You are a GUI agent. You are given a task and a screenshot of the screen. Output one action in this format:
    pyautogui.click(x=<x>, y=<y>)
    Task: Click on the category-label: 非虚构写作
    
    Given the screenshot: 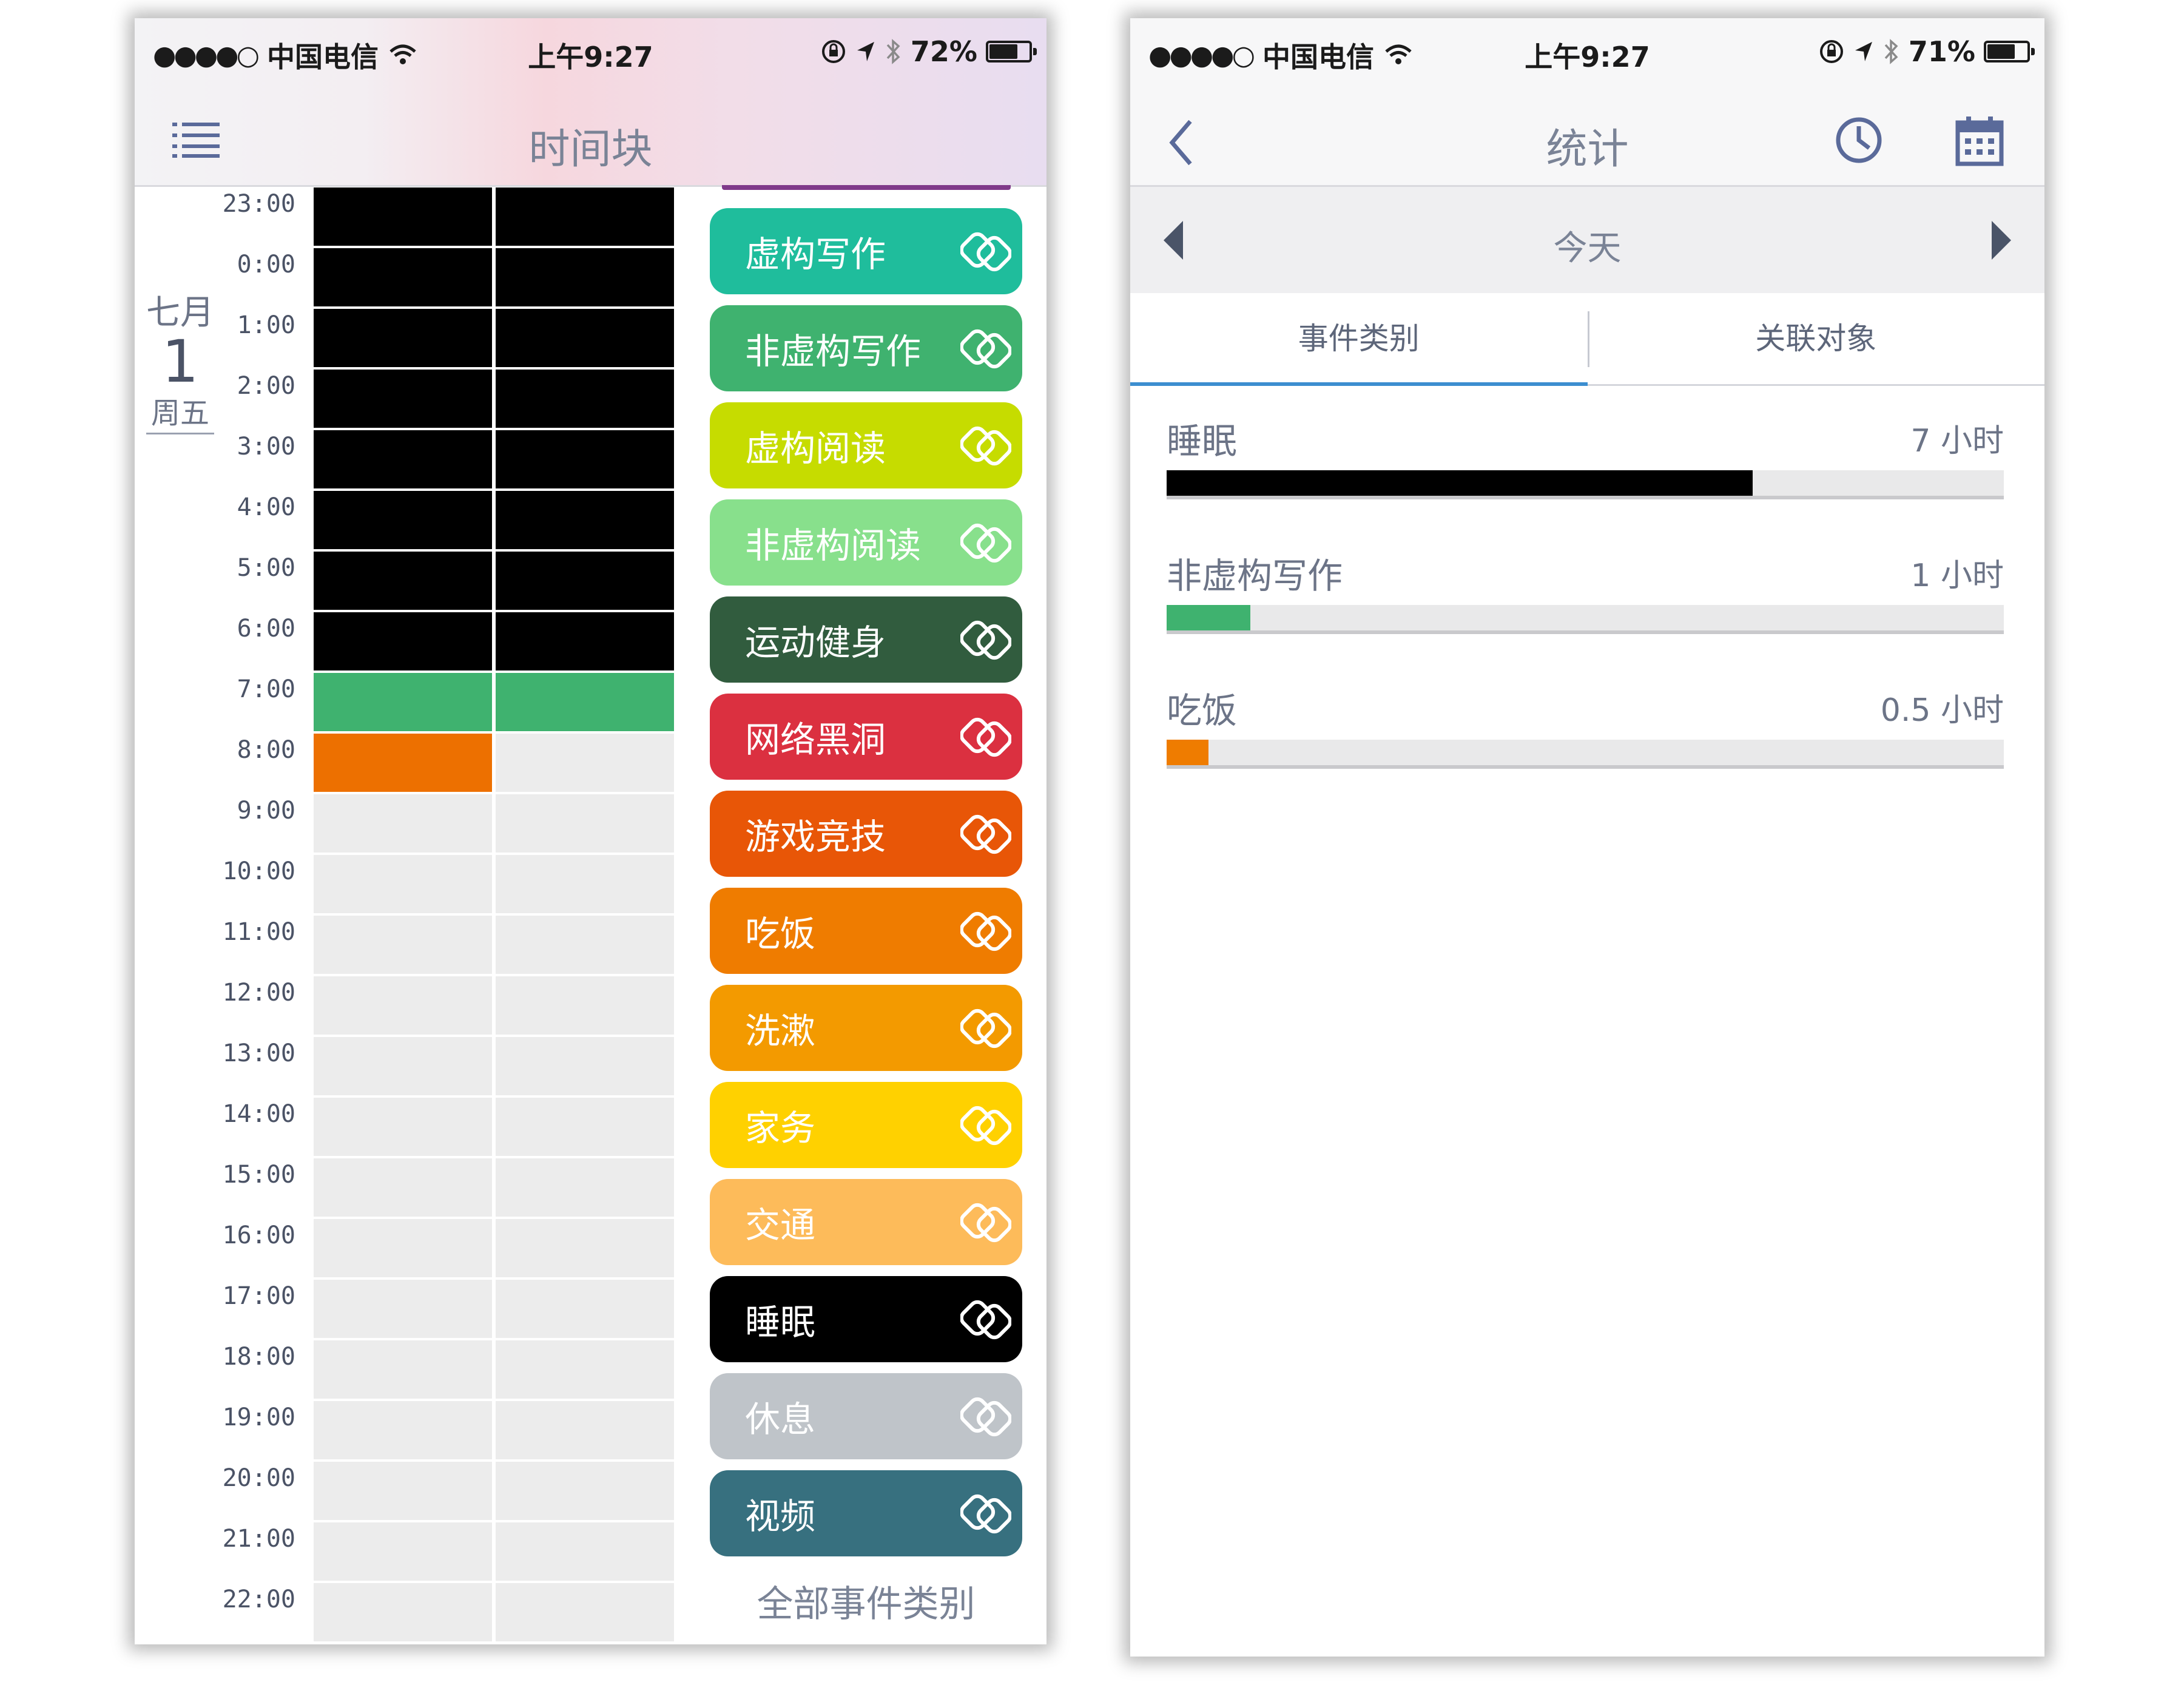 What is the action you would take?
    pyautogui.click(x=833, y=351)
    